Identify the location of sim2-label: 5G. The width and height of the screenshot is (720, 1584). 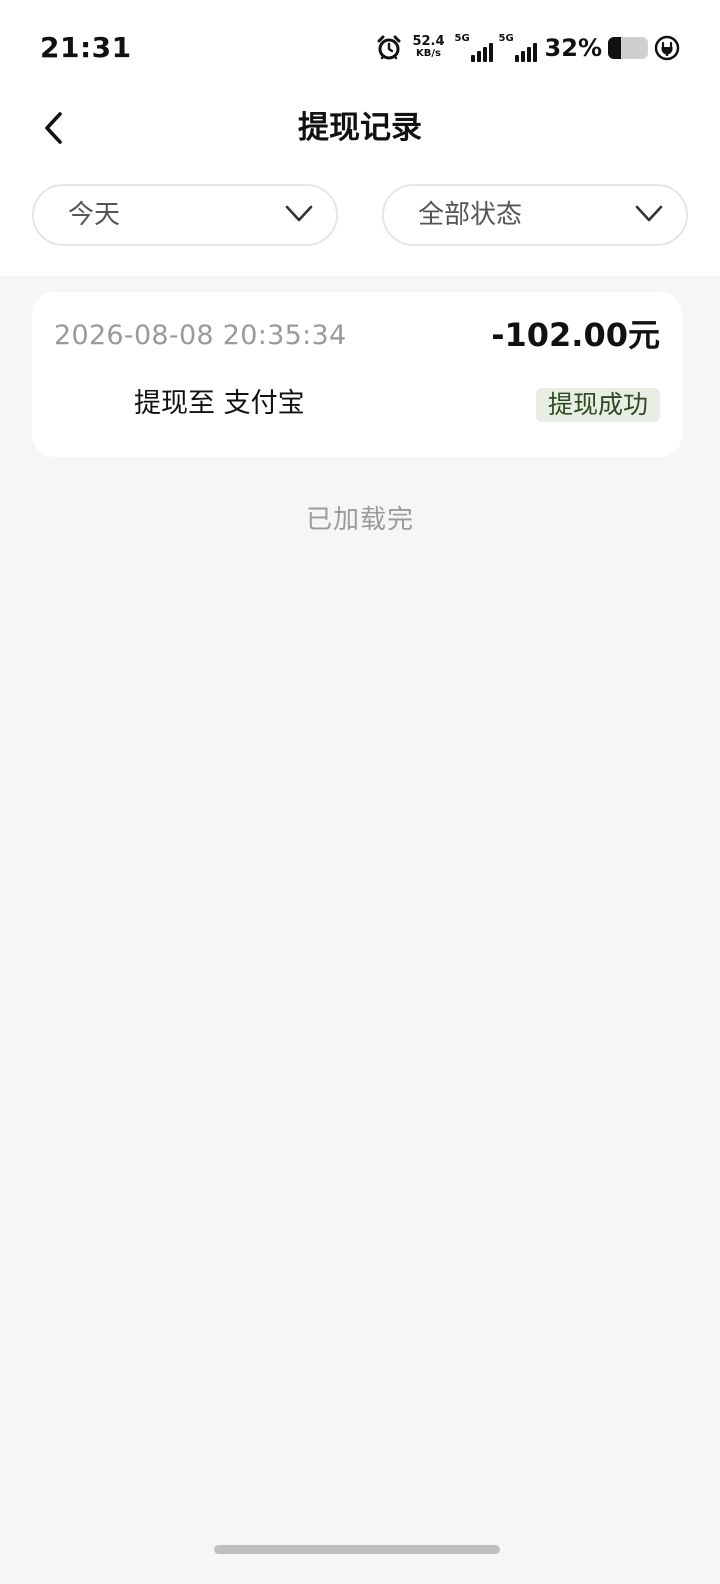
(506, 38).